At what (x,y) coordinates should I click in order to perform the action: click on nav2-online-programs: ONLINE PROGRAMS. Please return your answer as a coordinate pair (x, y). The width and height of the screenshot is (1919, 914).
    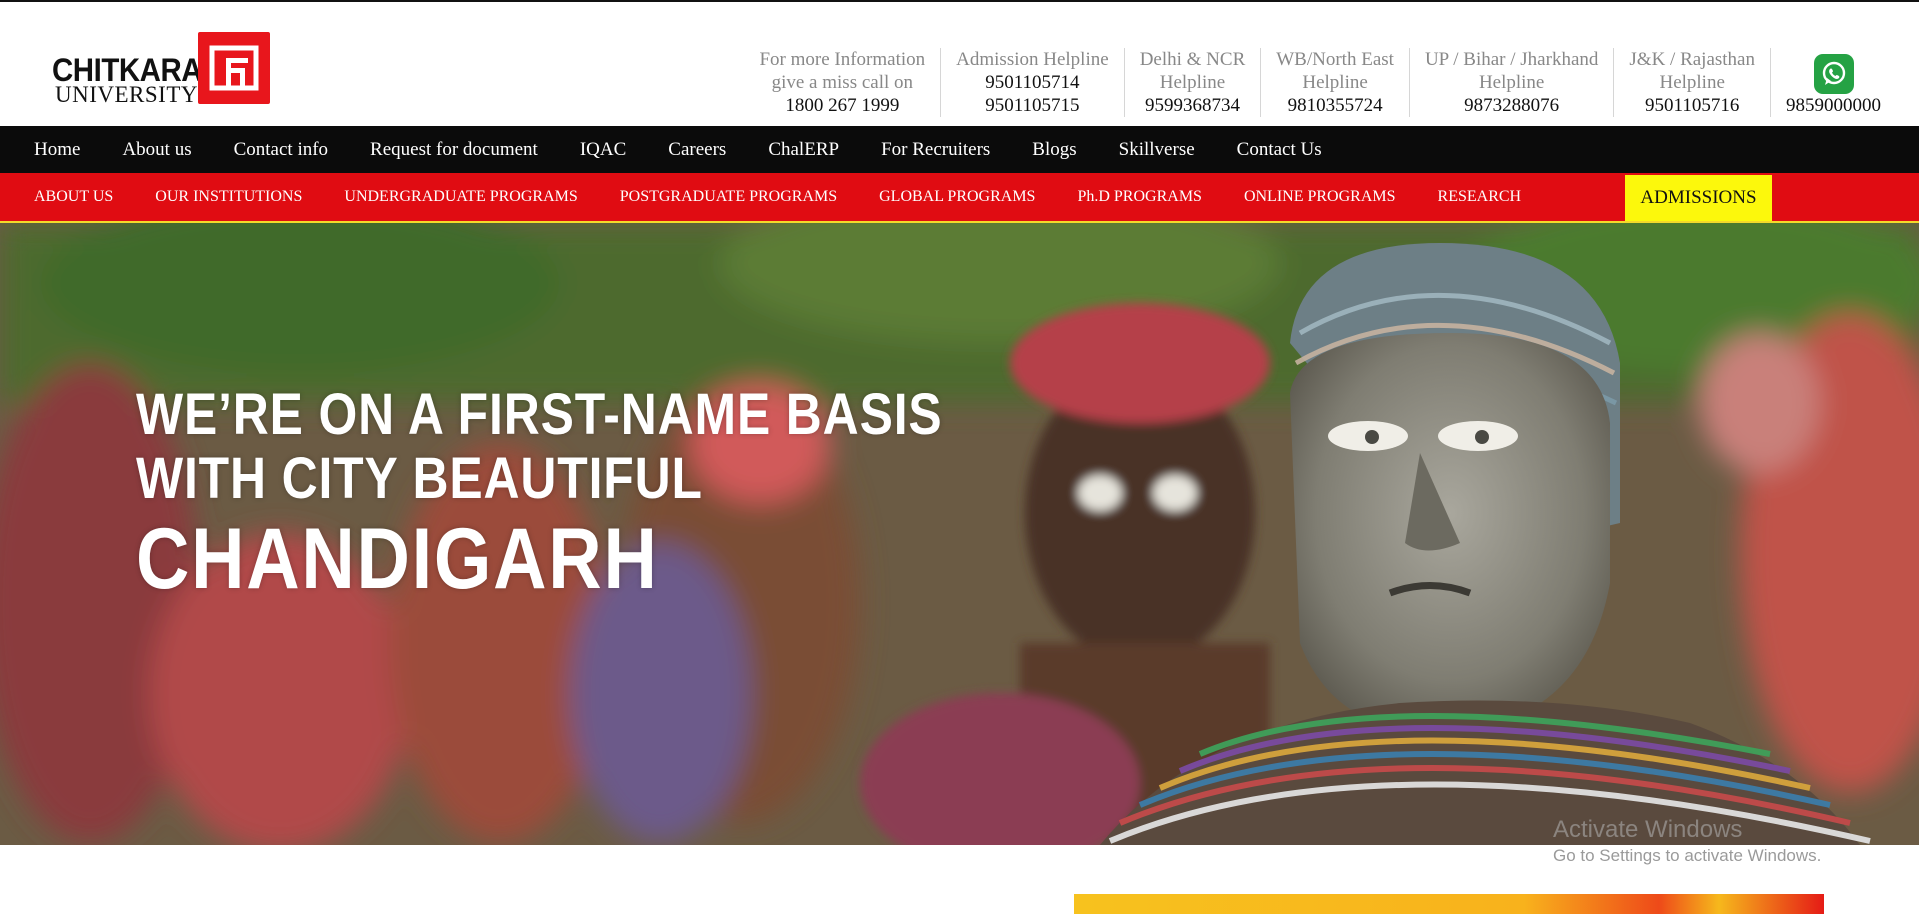
    Looking at the image, I should click on (1320, 197).